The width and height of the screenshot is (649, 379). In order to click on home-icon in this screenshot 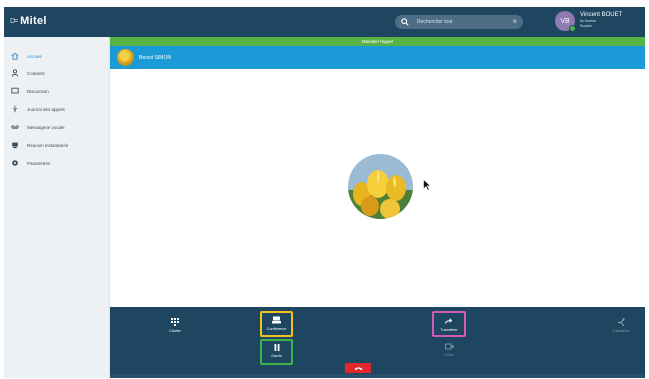, I will do `click(15, 56)`.